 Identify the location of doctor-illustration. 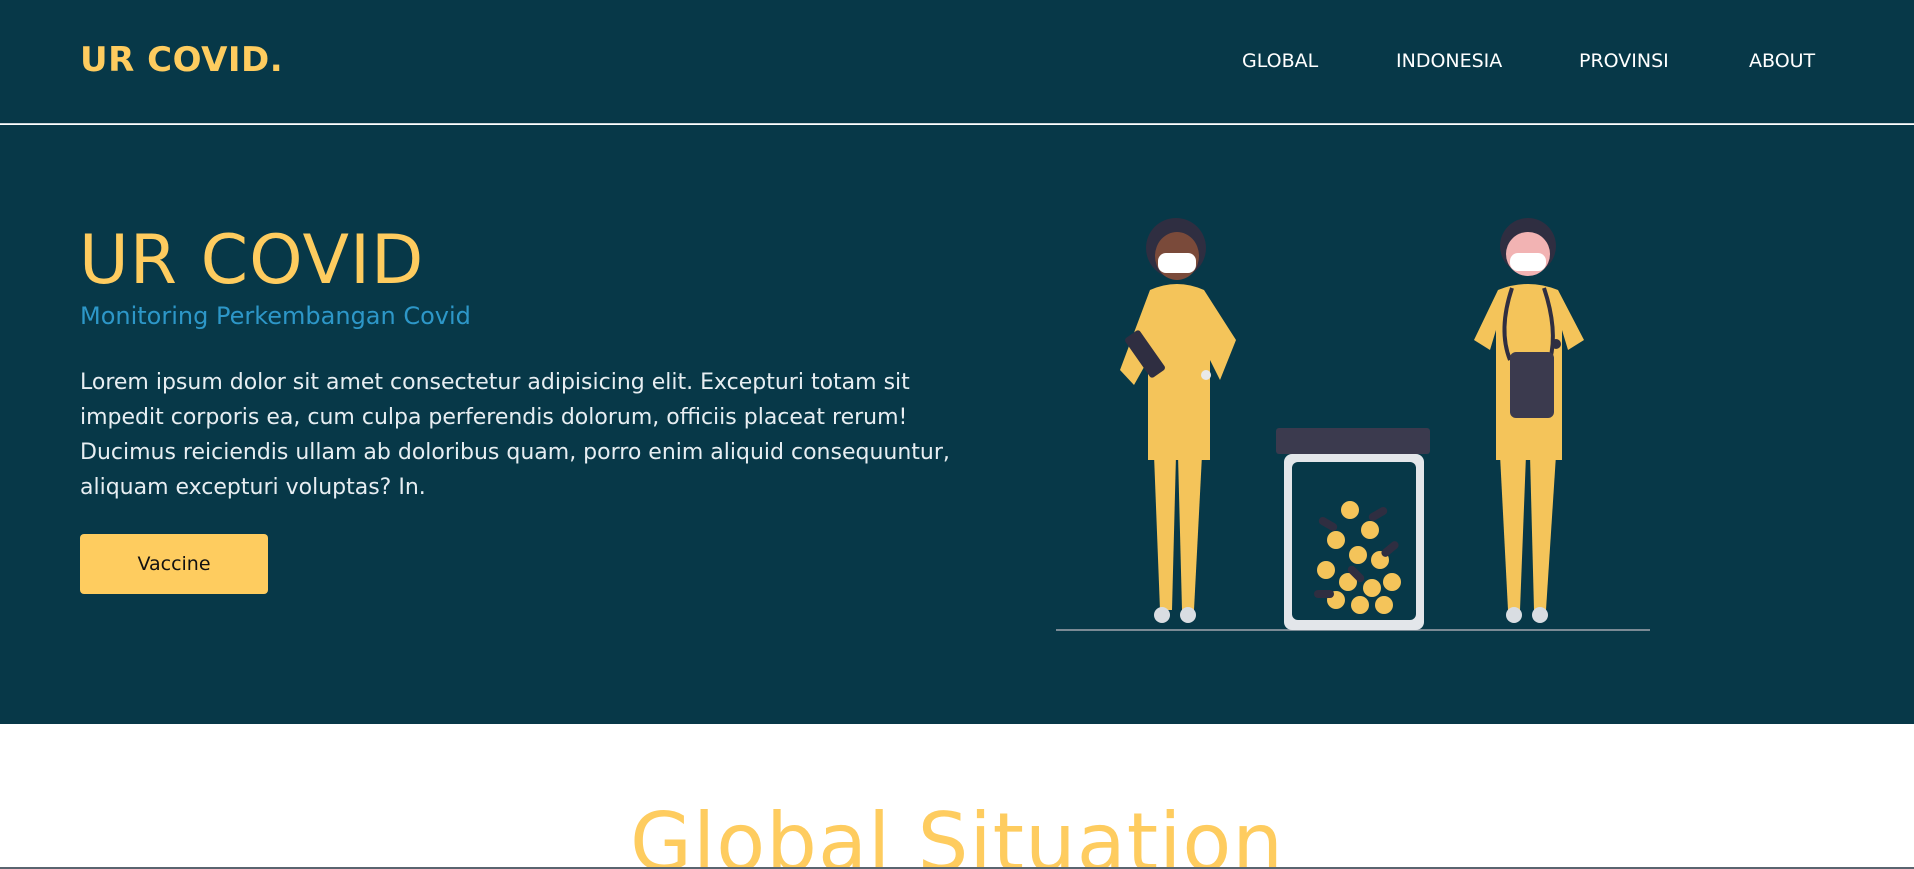
(1178, 420).